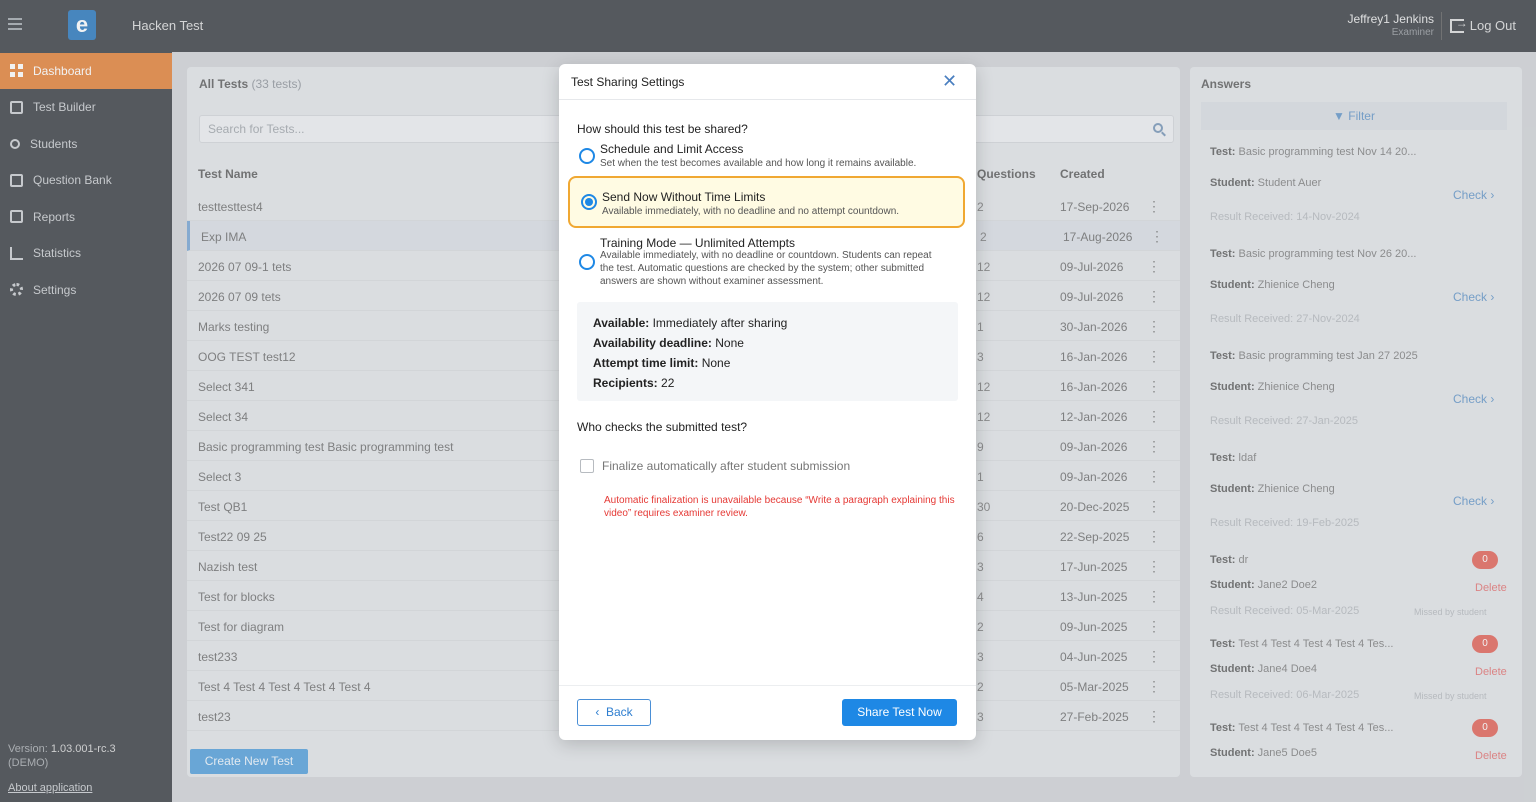  I want to click on back-label: Back, so click(619, 712).